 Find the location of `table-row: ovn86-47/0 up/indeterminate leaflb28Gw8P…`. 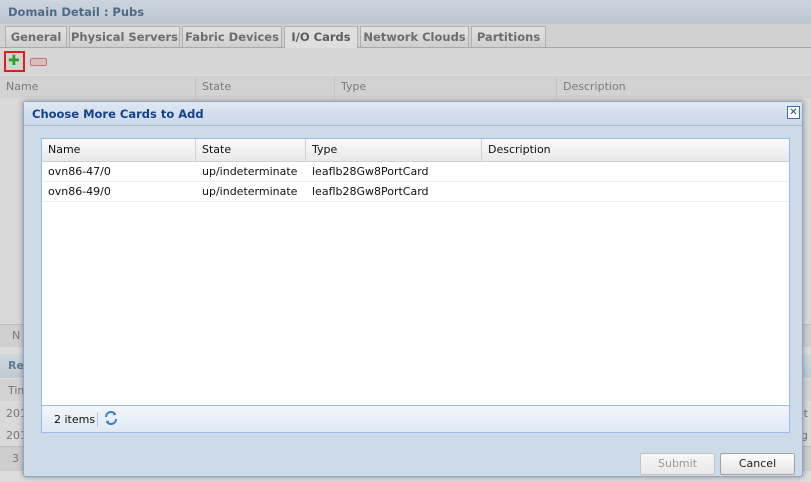

table-row: ovn86-47/0 up/indeterminate leaflb28Gw8P… is located at coordinates (415, 172).